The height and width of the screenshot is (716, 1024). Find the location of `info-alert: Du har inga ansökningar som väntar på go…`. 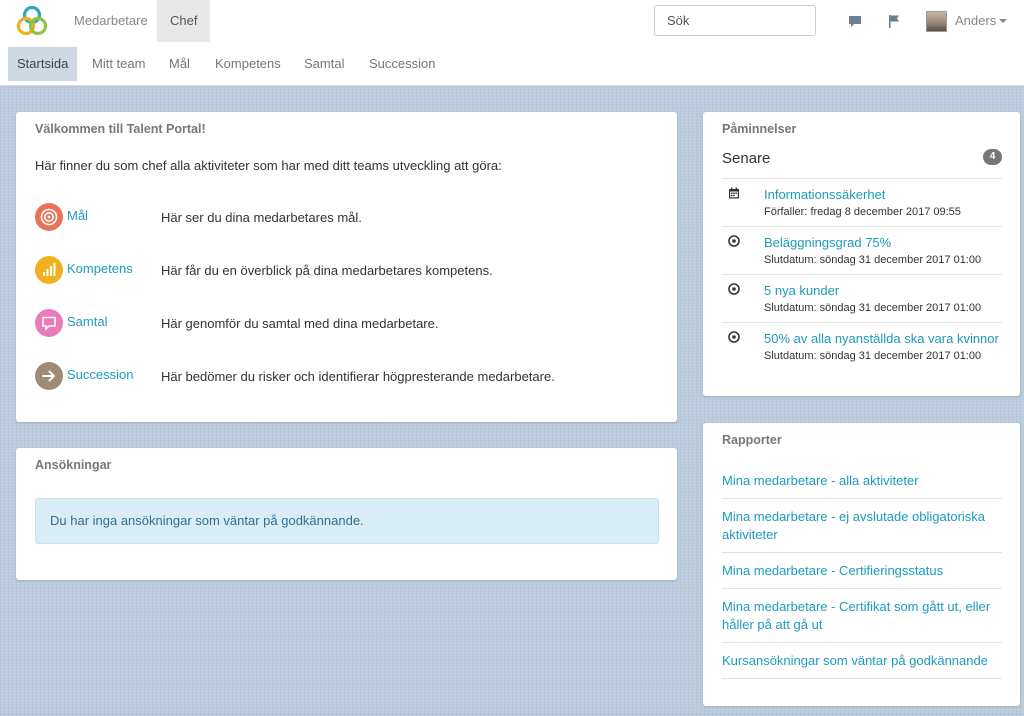

info-alert: Du har inga ansökningar som väntar på go… is located at coordinates (347, 521).